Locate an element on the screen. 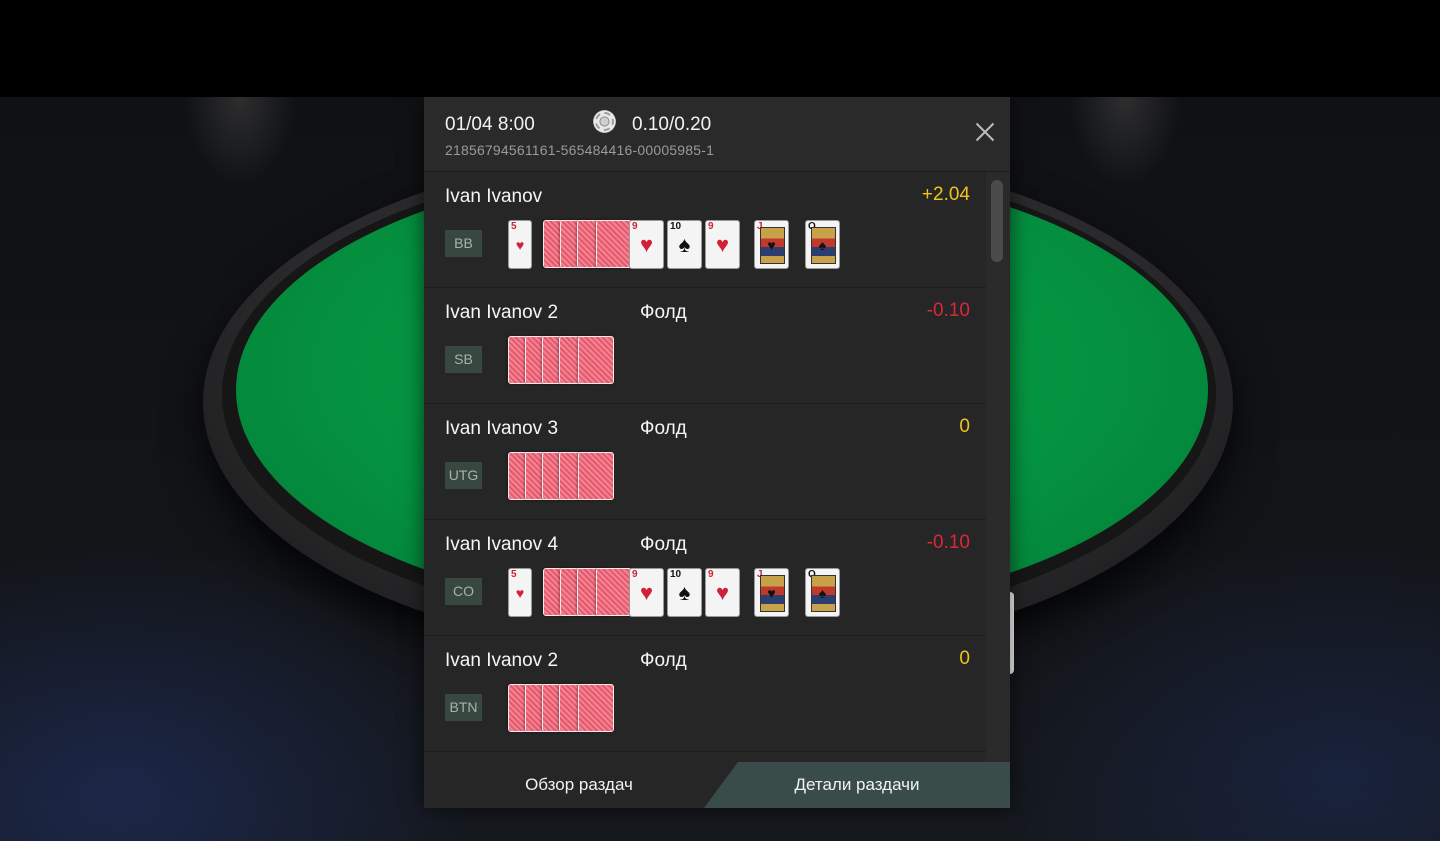 This screenshot has width=1440, height=841. scrollbar-thumb is located at coordinates (997, 221).